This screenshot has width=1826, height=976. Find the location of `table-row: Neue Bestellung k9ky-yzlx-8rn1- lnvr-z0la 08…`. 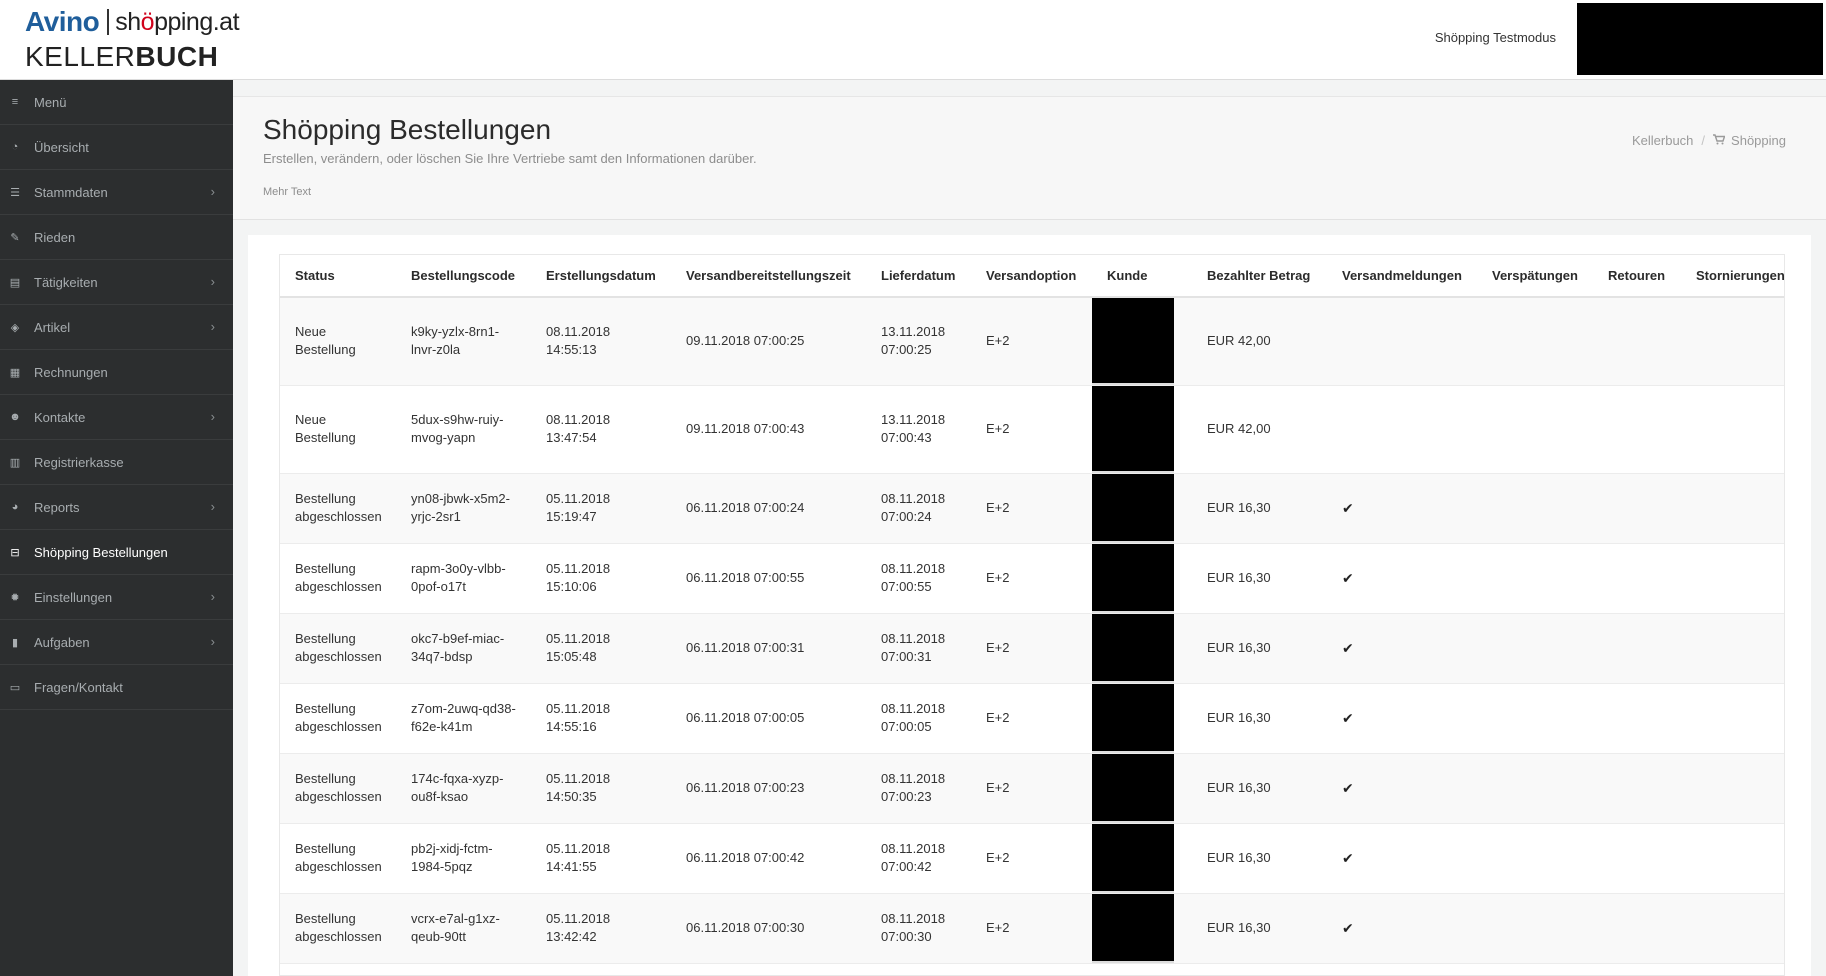

table-row: Neue Bestellung k9ky-yzlx-8rn1- lnvr-z0la 08… is located at coordinates (1032, 341).